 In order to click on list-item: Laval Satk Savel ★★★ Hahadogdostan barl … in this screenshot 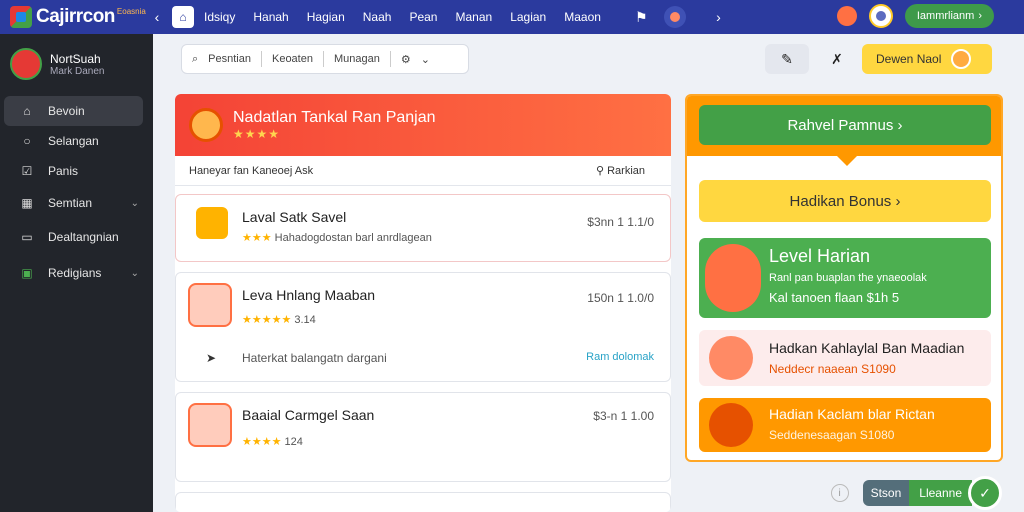, I will do `click(423, 228)`.